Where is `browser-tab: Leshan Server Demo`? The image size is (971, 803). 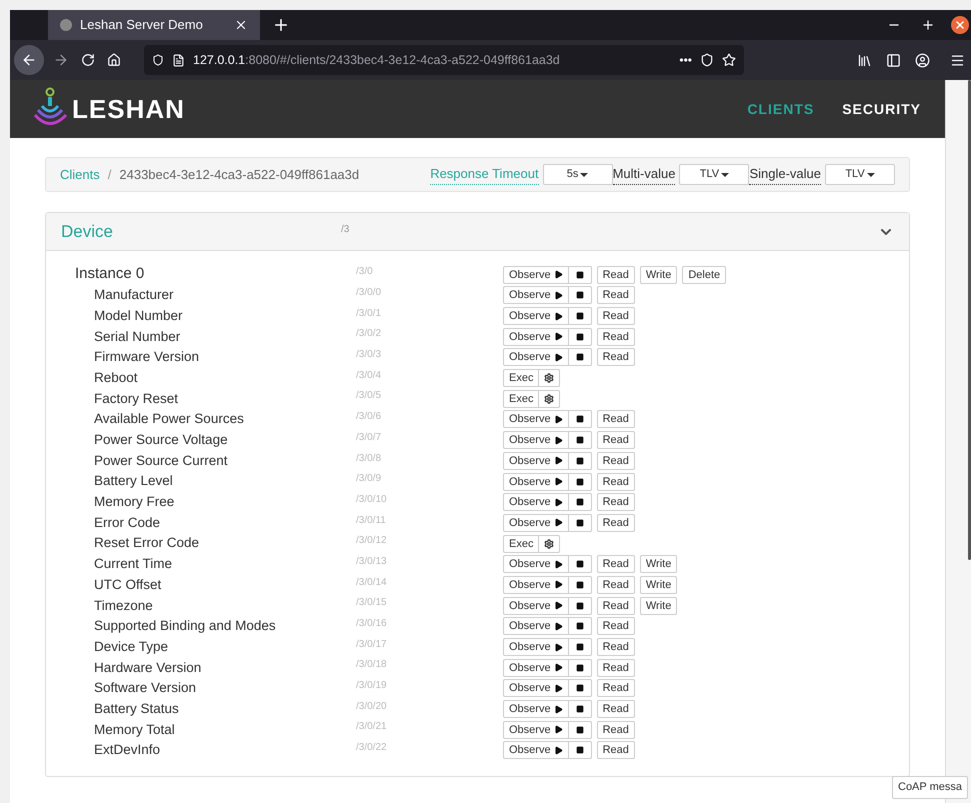
browser-tab: Leshan Server Demo is located at coordinates (154, 25).